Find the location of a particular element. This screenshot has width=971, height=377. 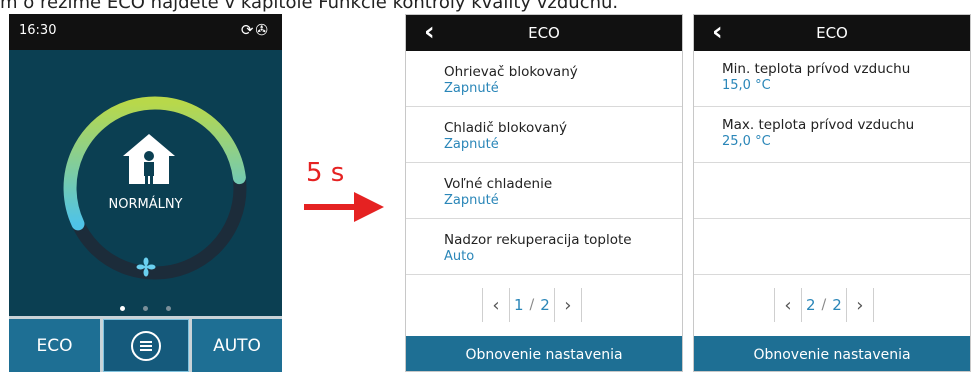

setting-value: 15,0 °C is located at coordinates (746, 85).